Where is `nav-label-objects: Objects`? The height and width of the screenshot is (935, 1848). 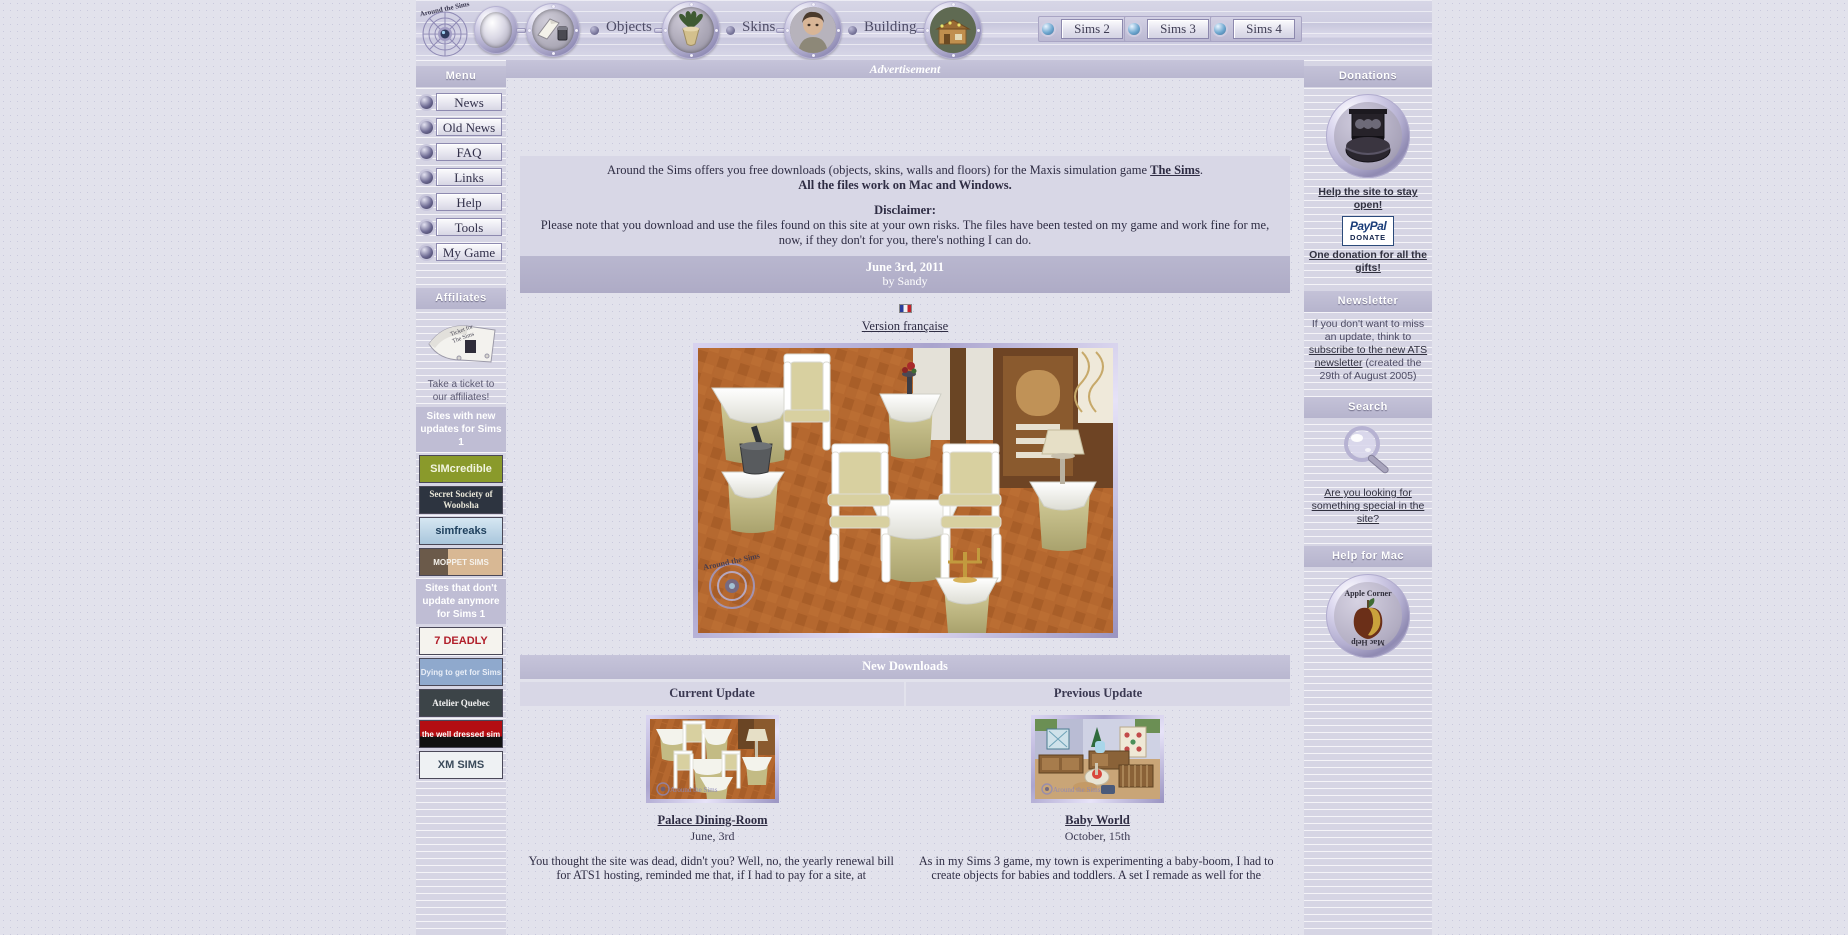 nav-label-objects: Objects is located at coordinates (629, 27).